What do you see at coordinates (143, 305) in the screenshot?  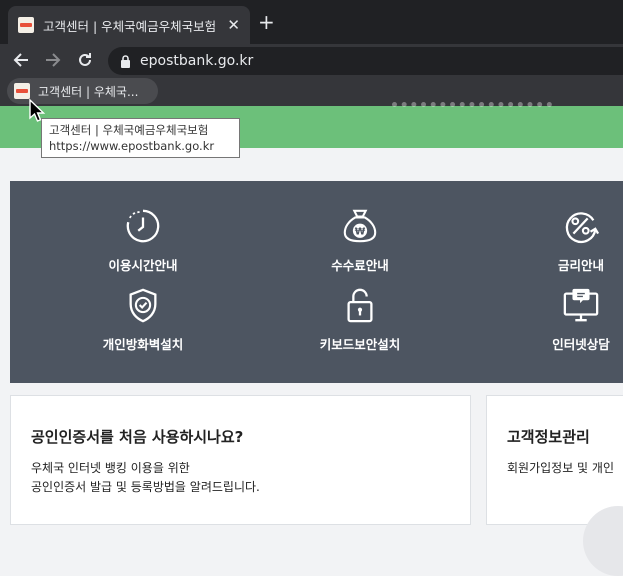 I see `shield-check-icon` at bounding box center [143, 305].